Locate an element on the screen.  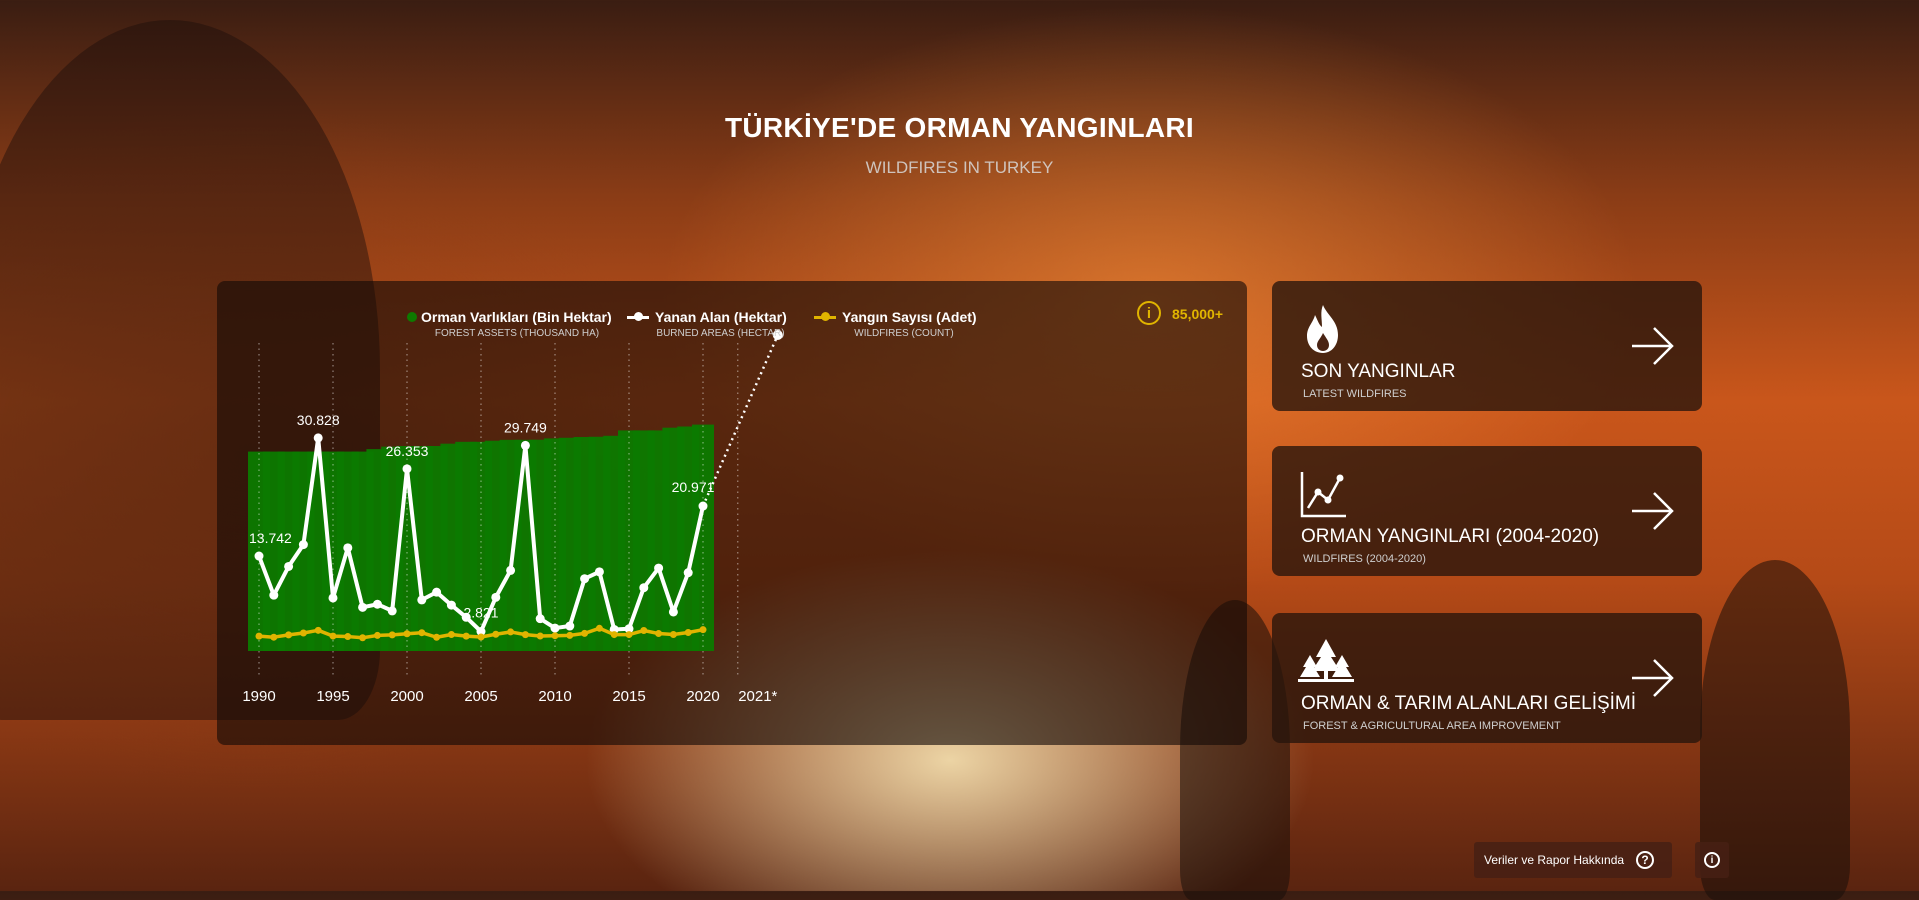
projection-label: 85,000+ is located at coordinates (1197, 314).